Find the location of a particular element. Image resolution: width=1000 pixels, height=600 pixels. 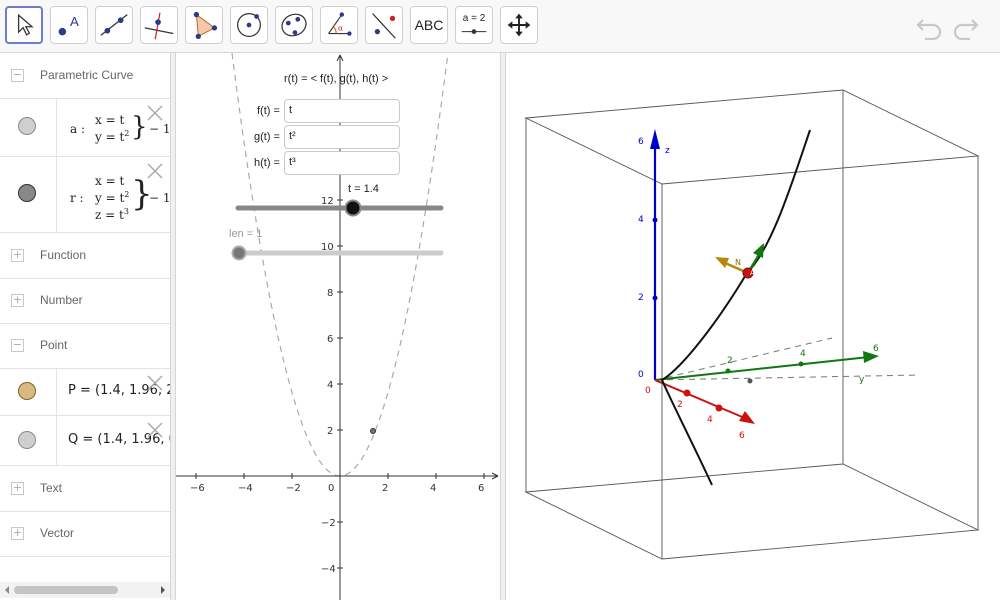

angle-tool-button: α is located at coordinates (339, 25).